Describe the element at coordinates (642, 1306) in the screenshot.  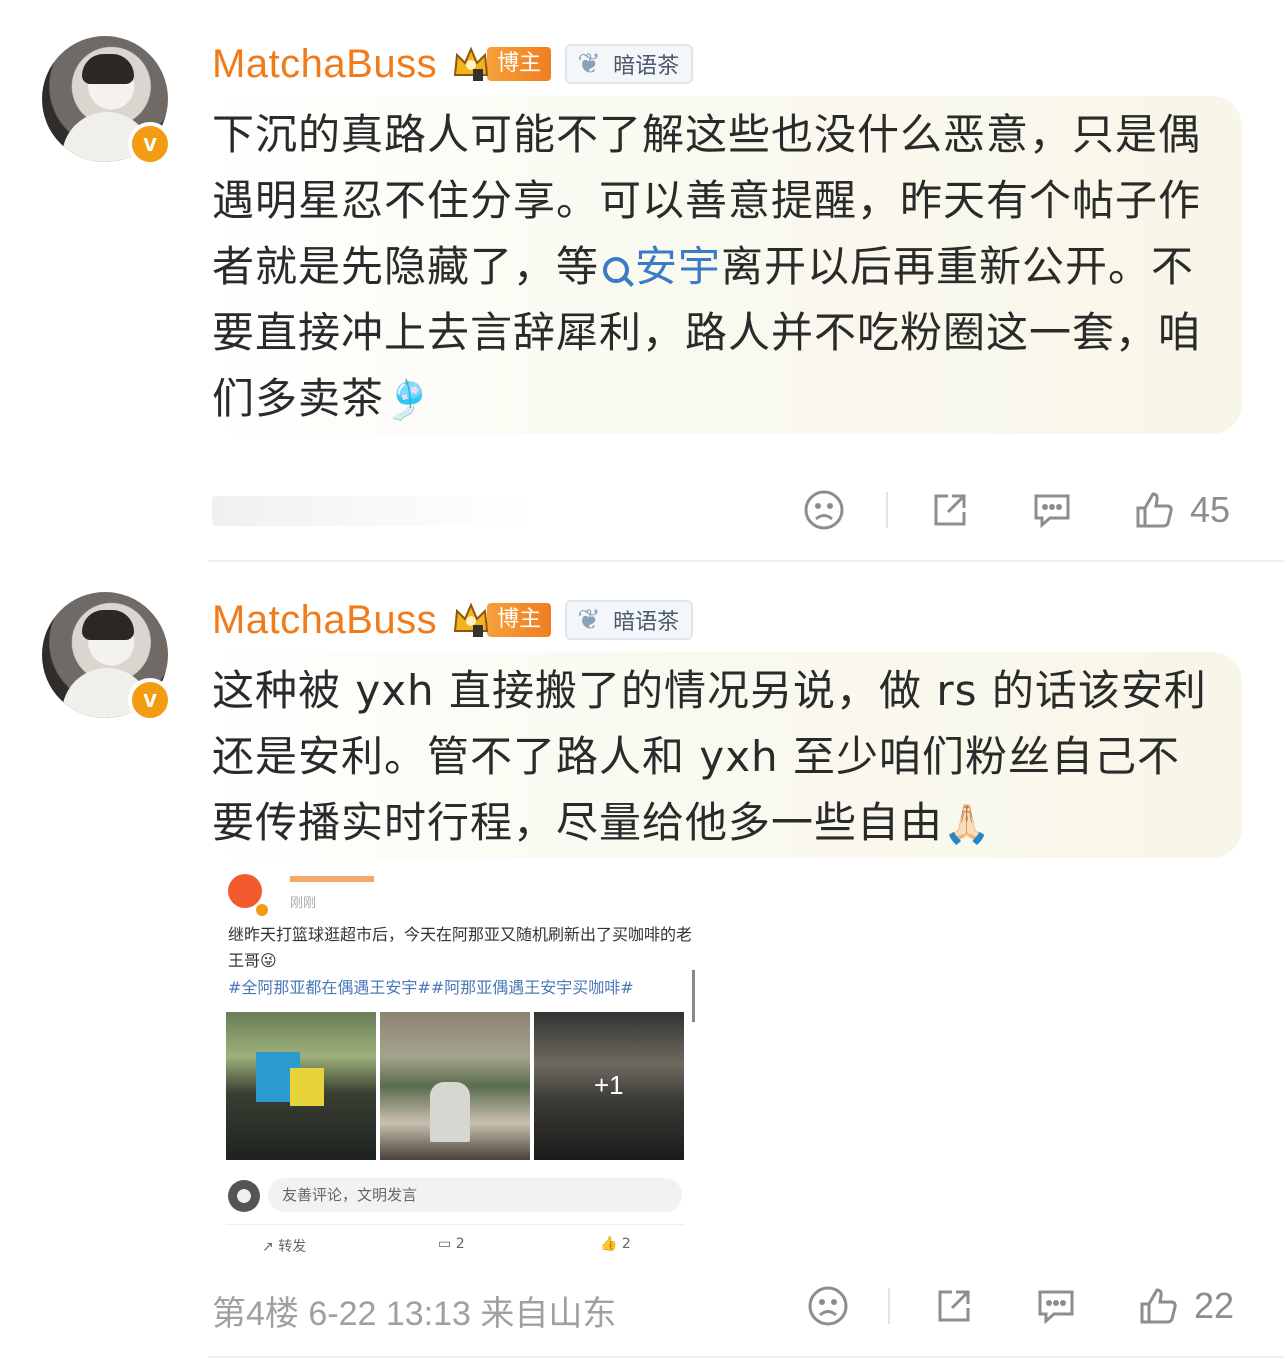
I see `action-bar: 22` at that location.